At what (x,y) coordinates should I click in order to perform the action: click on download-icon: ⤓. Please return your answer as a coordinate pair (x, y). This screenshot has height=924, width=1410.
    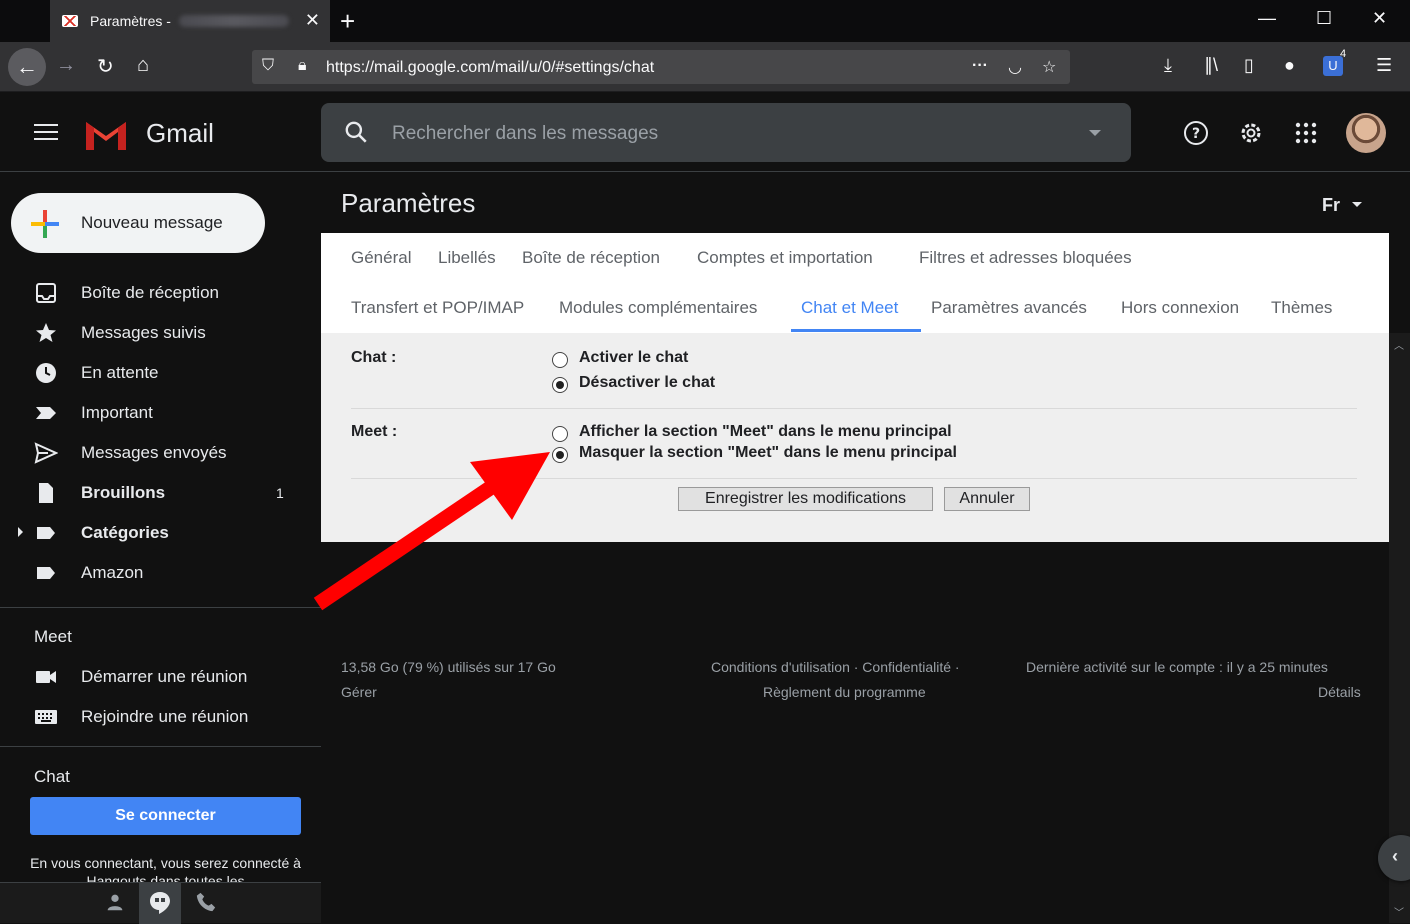
    Looking at the image, I should click on (1168, 65).